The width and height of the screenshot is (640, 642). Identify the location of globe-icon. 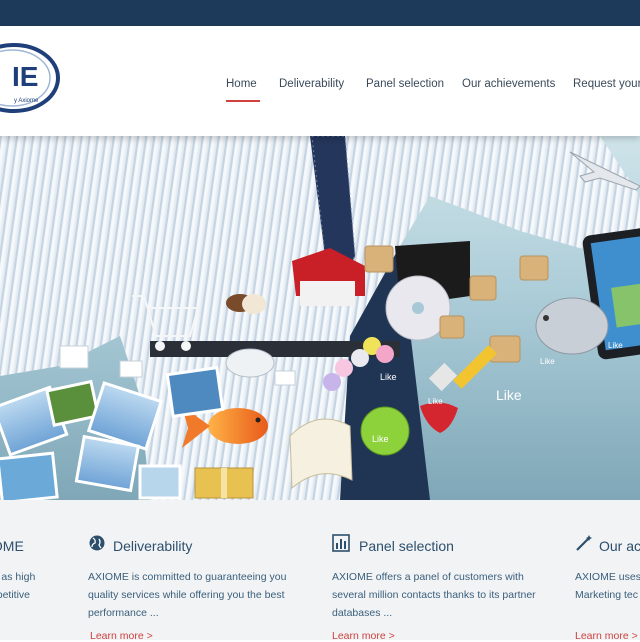
(97, 543).